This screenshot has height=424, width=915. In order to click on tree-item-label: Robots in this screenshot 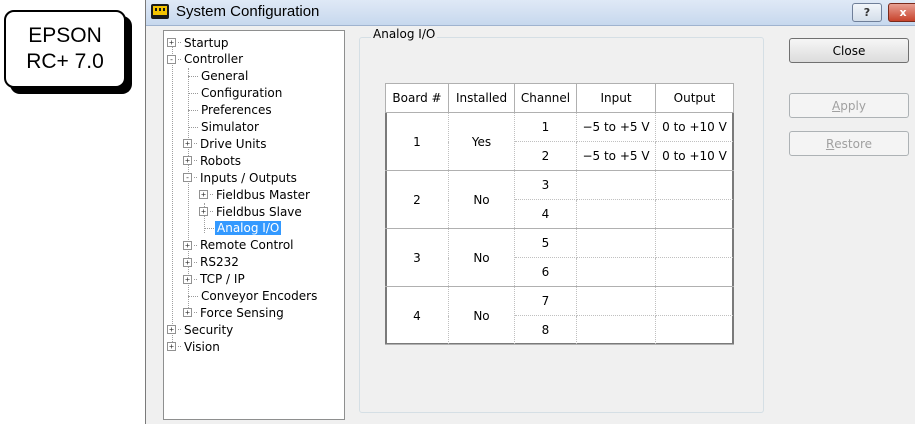, I will do `click(221, 160)`.